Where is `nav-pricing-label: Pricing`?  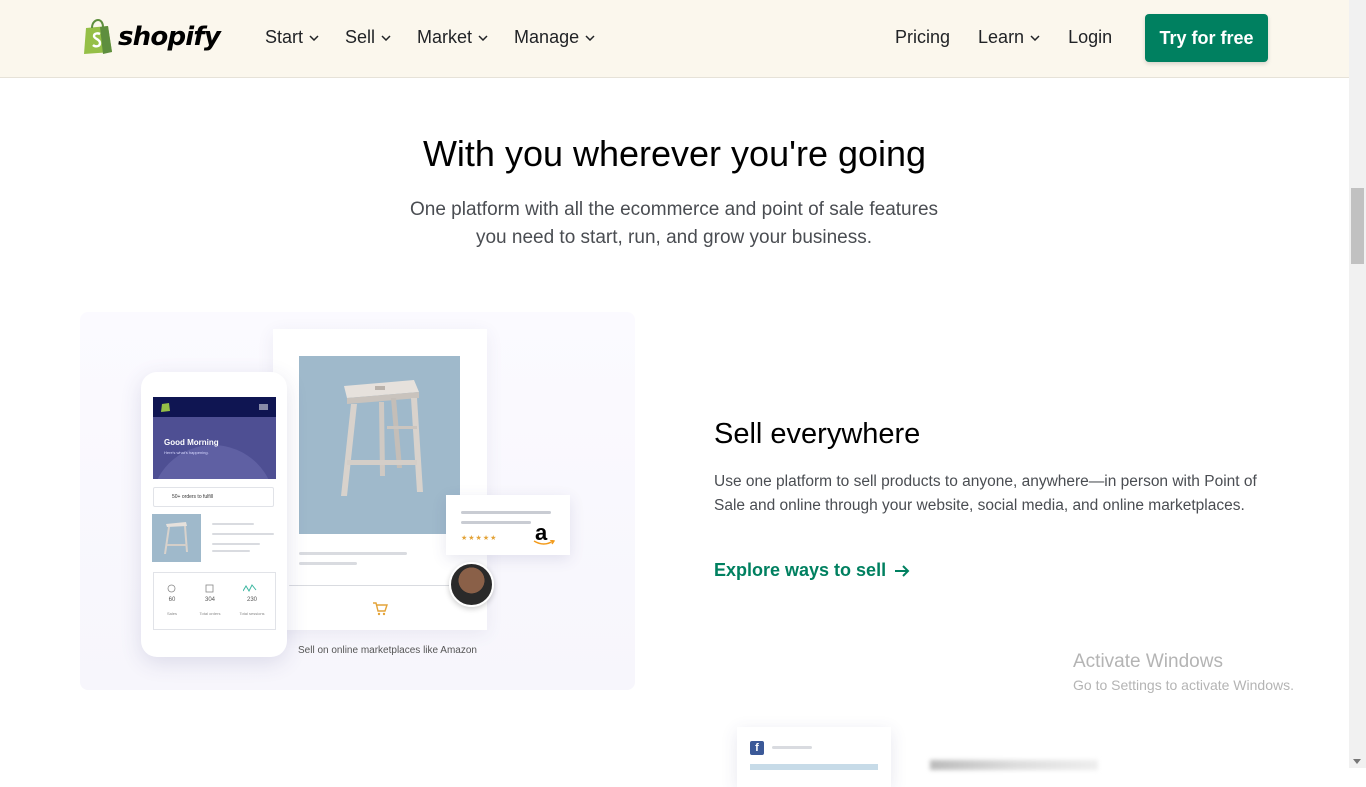 nav-pricing-label: Pricing is located at coordinates (923, 37).